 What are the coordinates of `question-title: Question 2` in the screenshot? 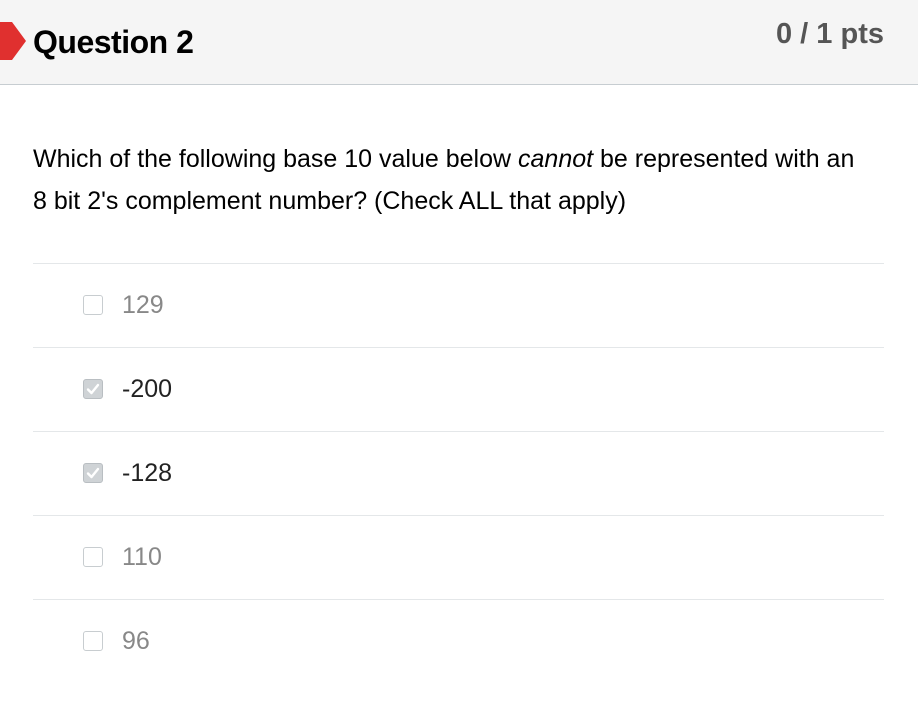 It's located at (113, 42).